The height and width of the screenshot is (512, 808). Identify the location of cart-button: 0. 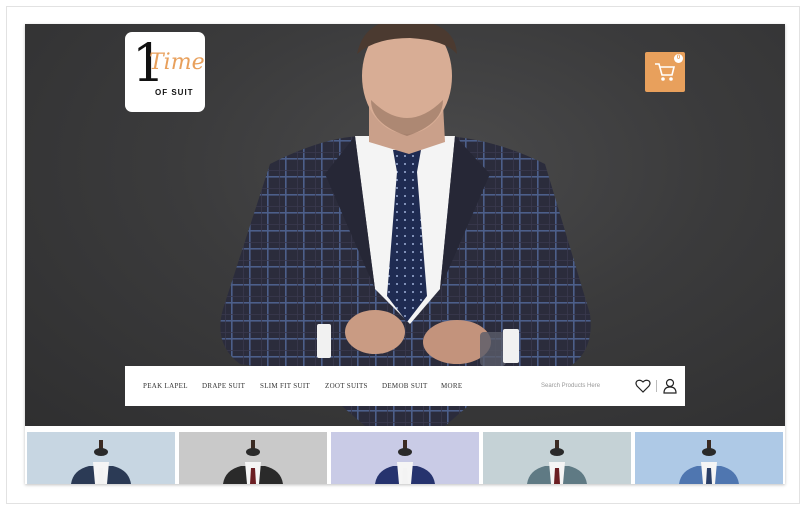
(665, 72).